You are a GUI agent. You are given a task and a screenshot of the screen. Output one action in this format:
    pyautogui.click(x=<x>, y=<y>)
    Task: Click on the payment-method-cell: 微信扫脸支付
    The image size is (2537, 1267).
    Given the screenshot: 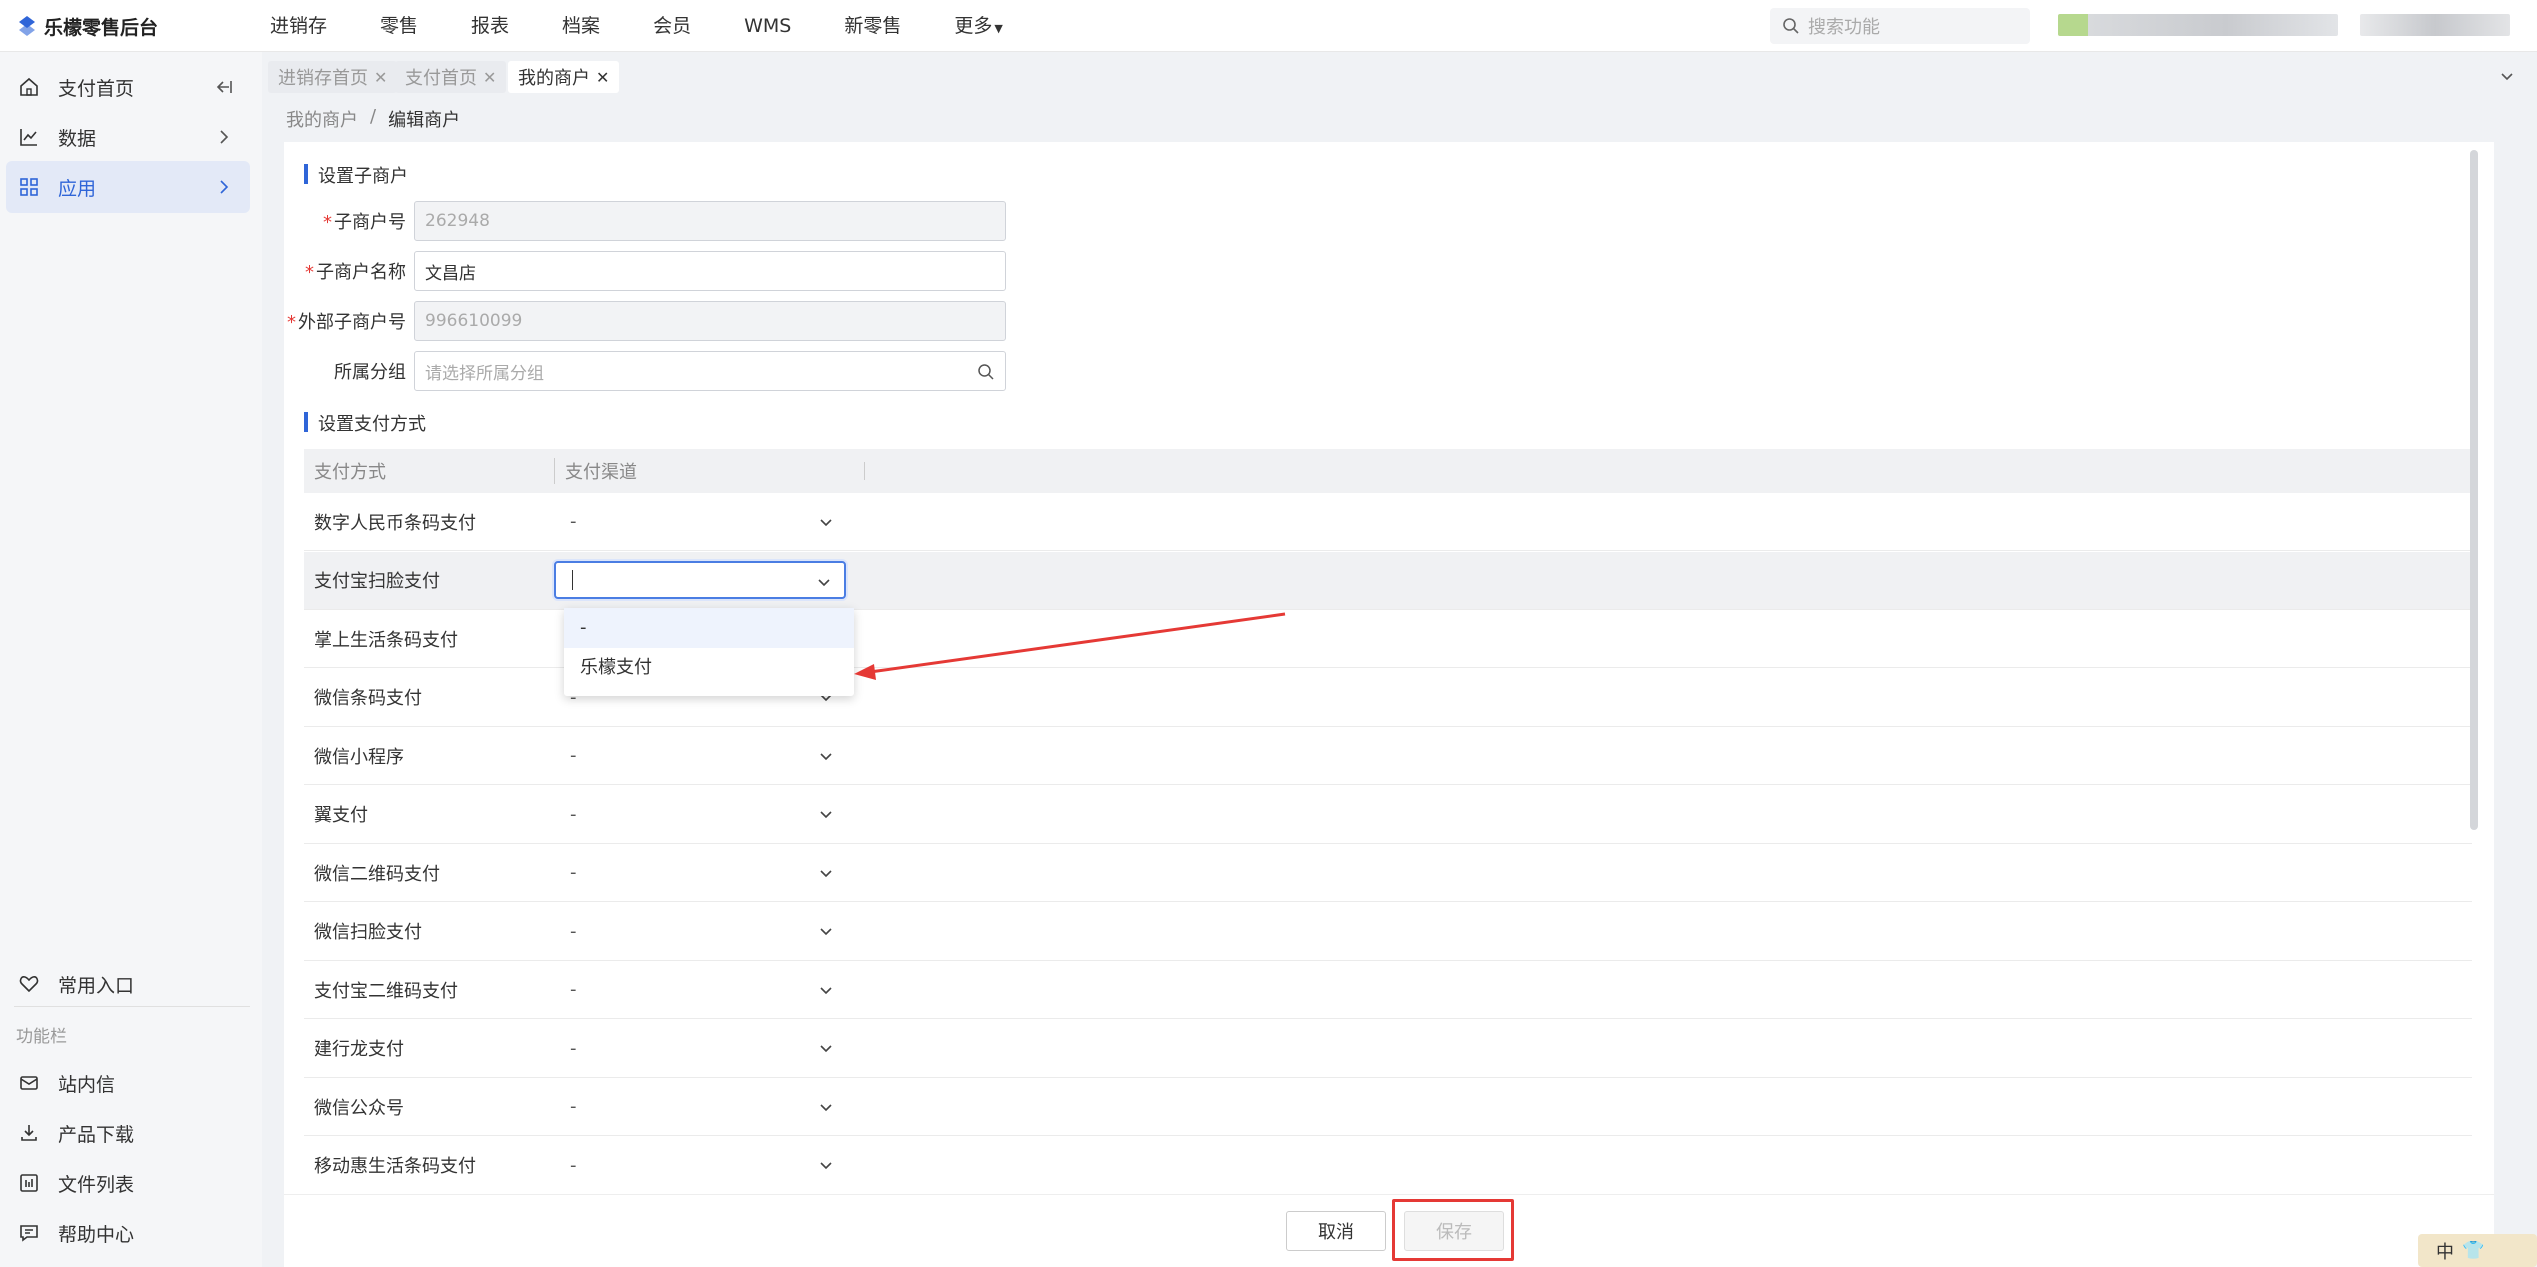 What is the action you would take?
    pyautogui.click(x=368, y=932)
    